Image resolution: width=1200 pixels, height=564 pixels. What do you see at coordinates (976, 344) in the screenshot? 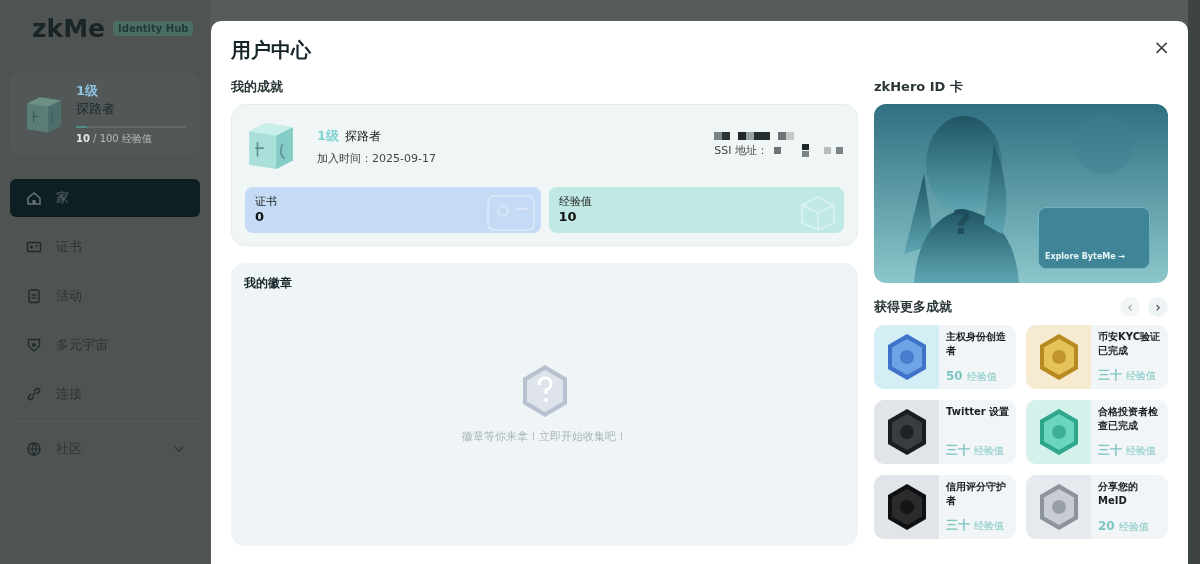
I see `achievement-name: 主权身份创造者` at bounding box center [976, 344].